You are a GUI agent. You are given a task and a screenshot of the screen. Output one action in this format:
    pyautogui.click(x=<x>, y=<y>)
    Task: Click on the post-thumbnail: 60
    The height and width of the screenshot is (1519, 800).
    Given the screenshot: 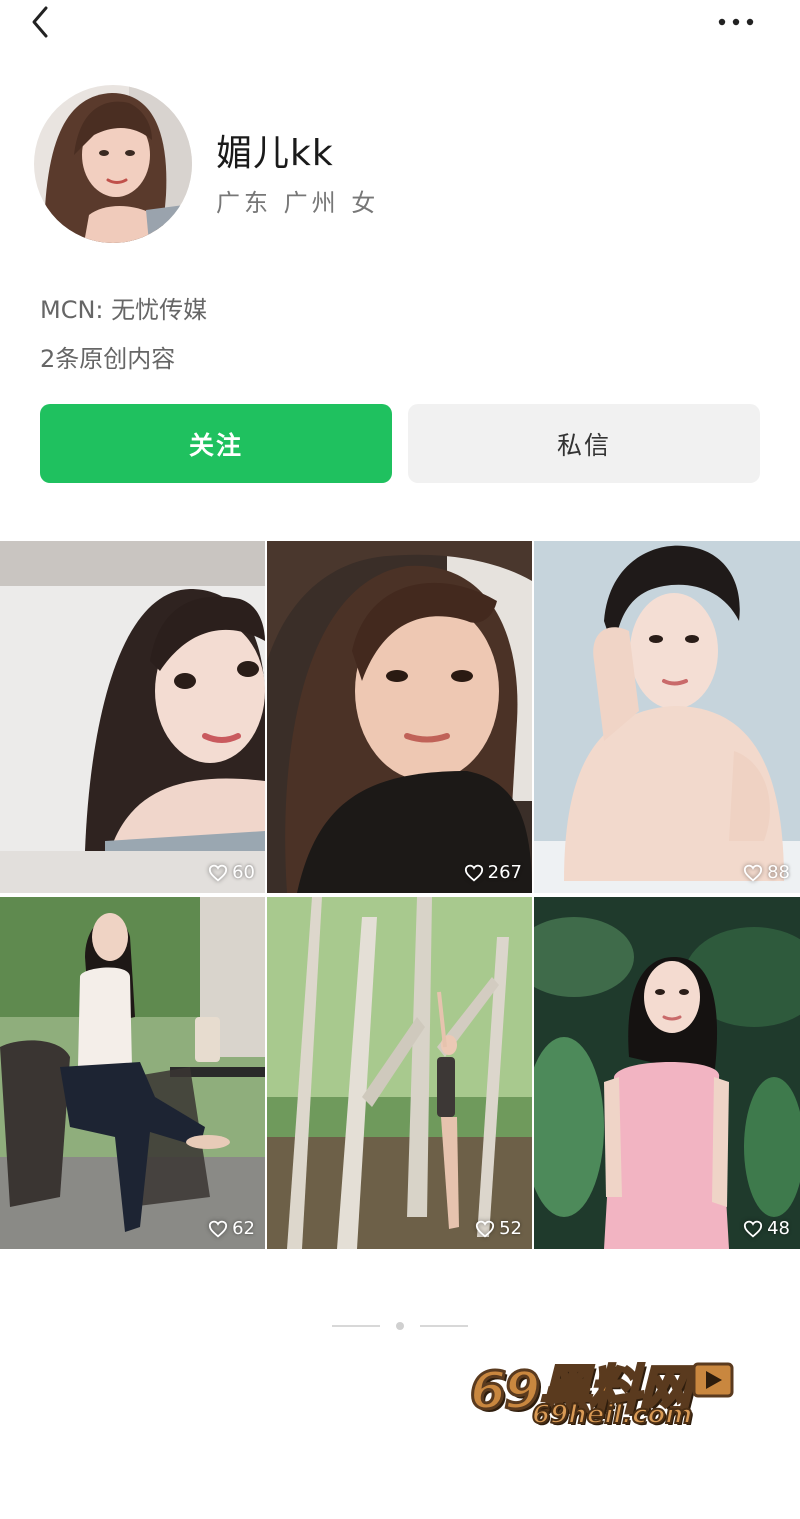 What is the action you would take?
    pyautogui.click(x=132, y=717)
    